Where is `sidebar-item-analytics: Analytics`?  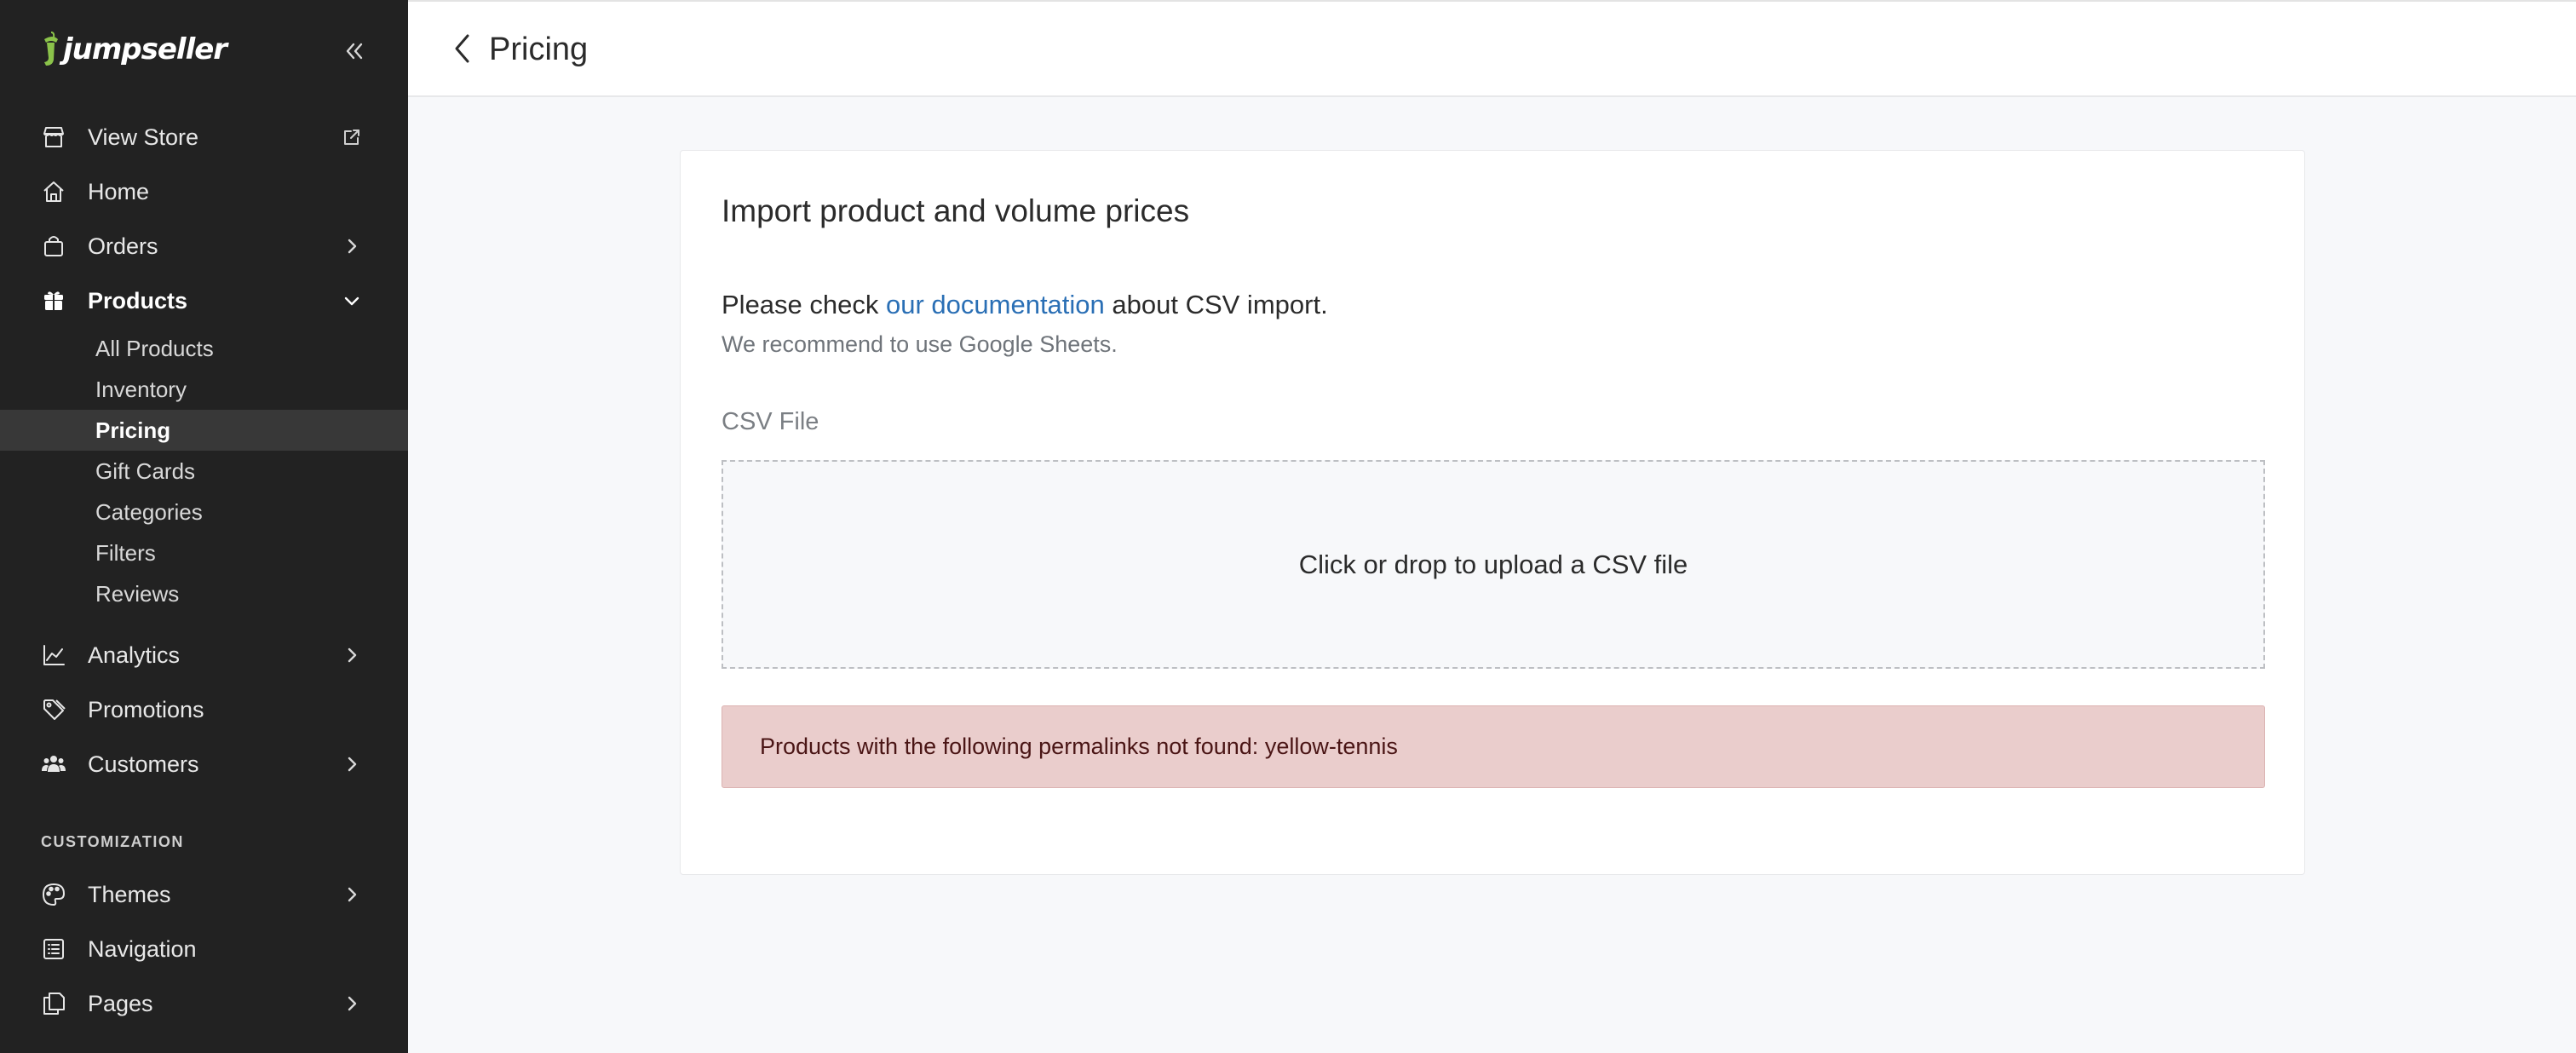
sidebar-item-analytics: Analytics is located at coordinates (204, 655).